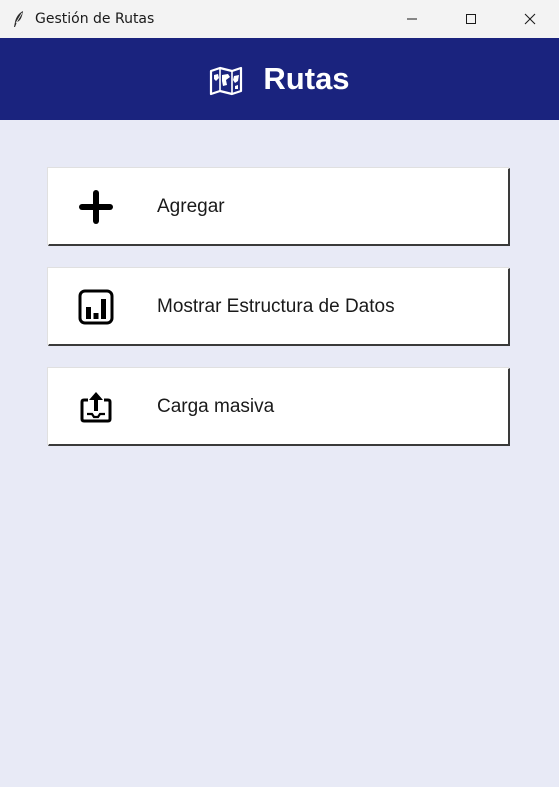 The image size is (559, 787). Describe the element at coordinates (279, 19) in the screenshot. I see `title-bar: Gestión de Rutas` at that location.